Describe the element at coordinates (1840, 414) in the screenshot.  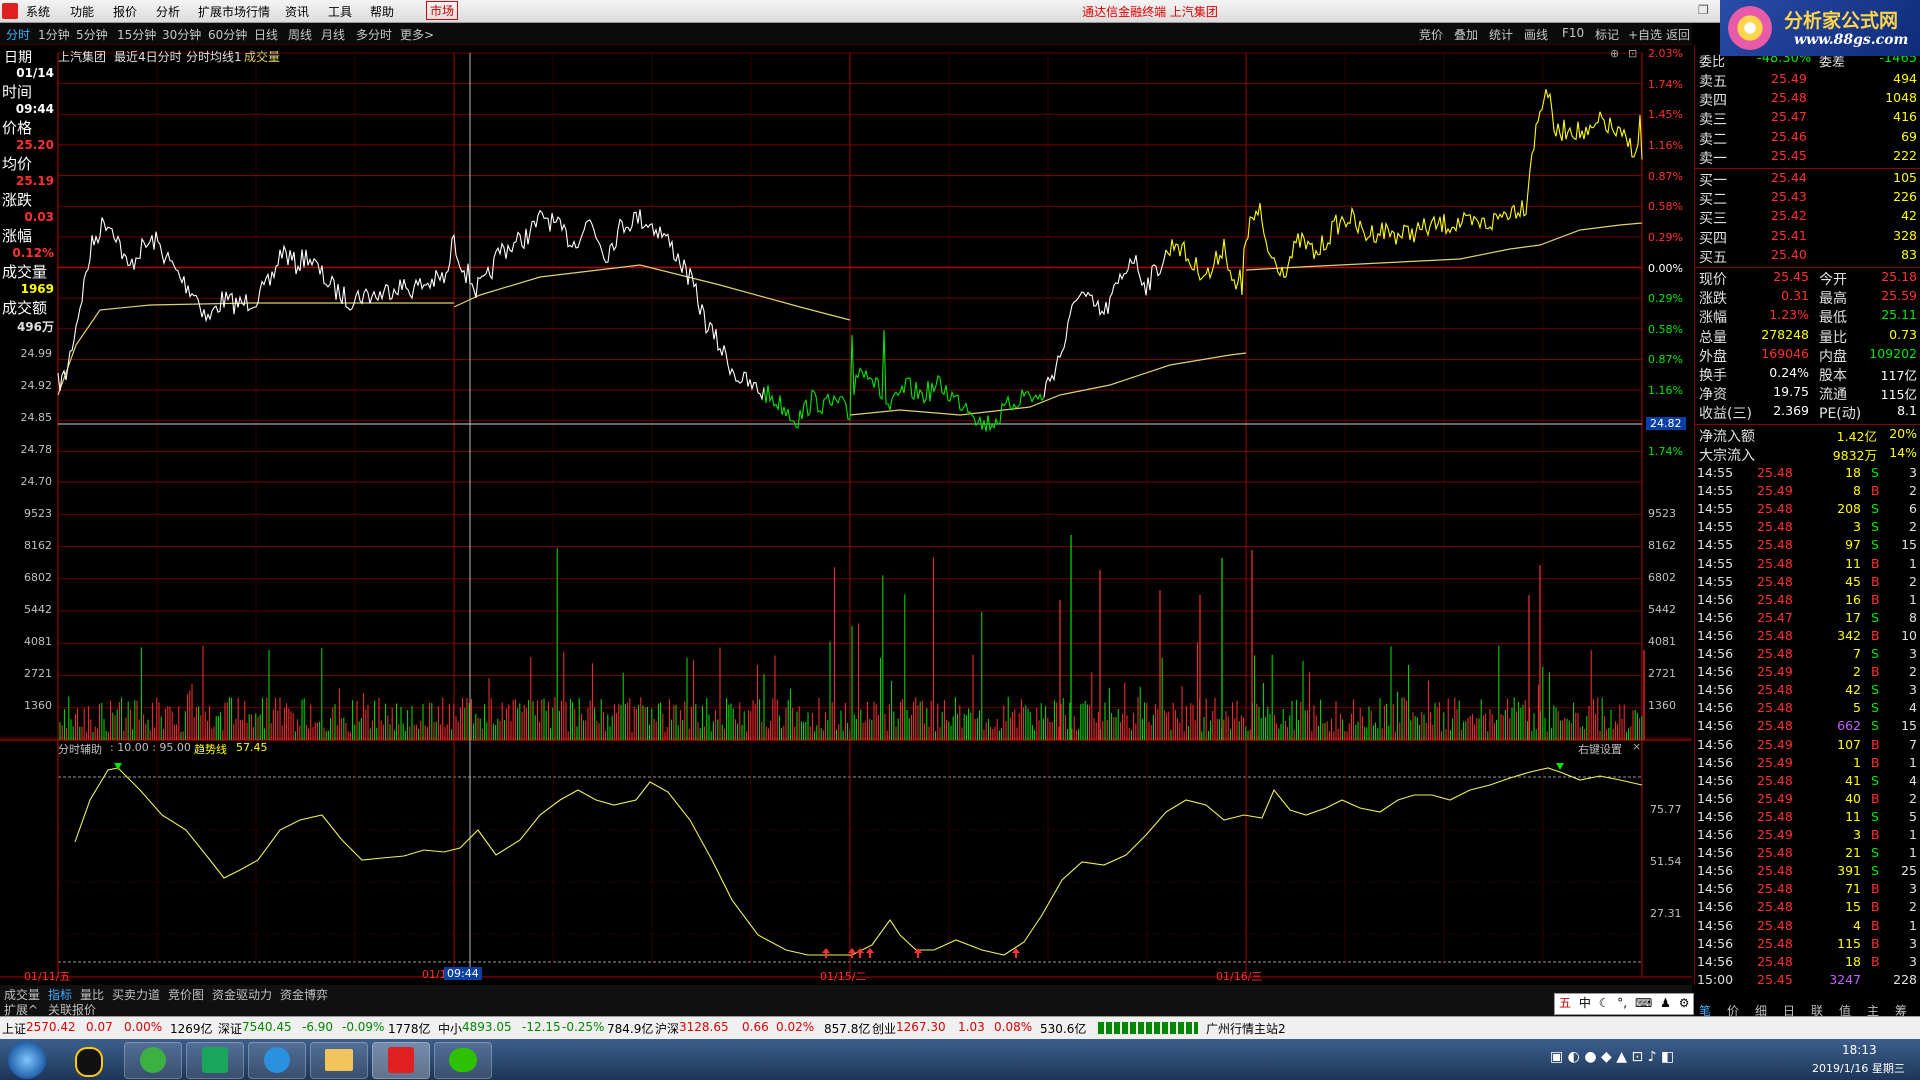
I see `quote-label: PE(动)` at that location.